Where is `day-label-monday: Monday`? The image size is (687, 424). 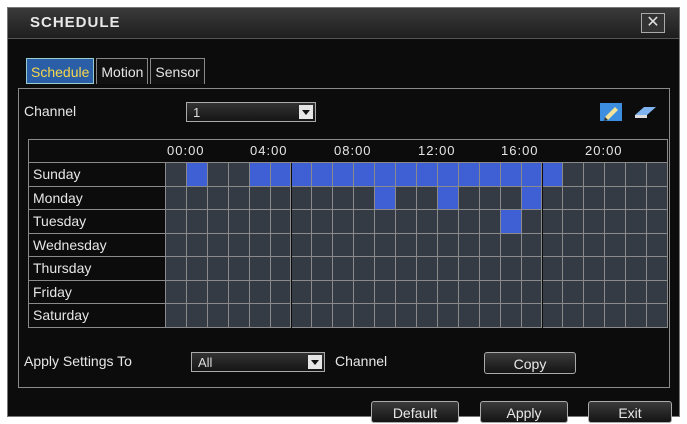
day-label-monday: Monday is located at coordinates (97, 198).